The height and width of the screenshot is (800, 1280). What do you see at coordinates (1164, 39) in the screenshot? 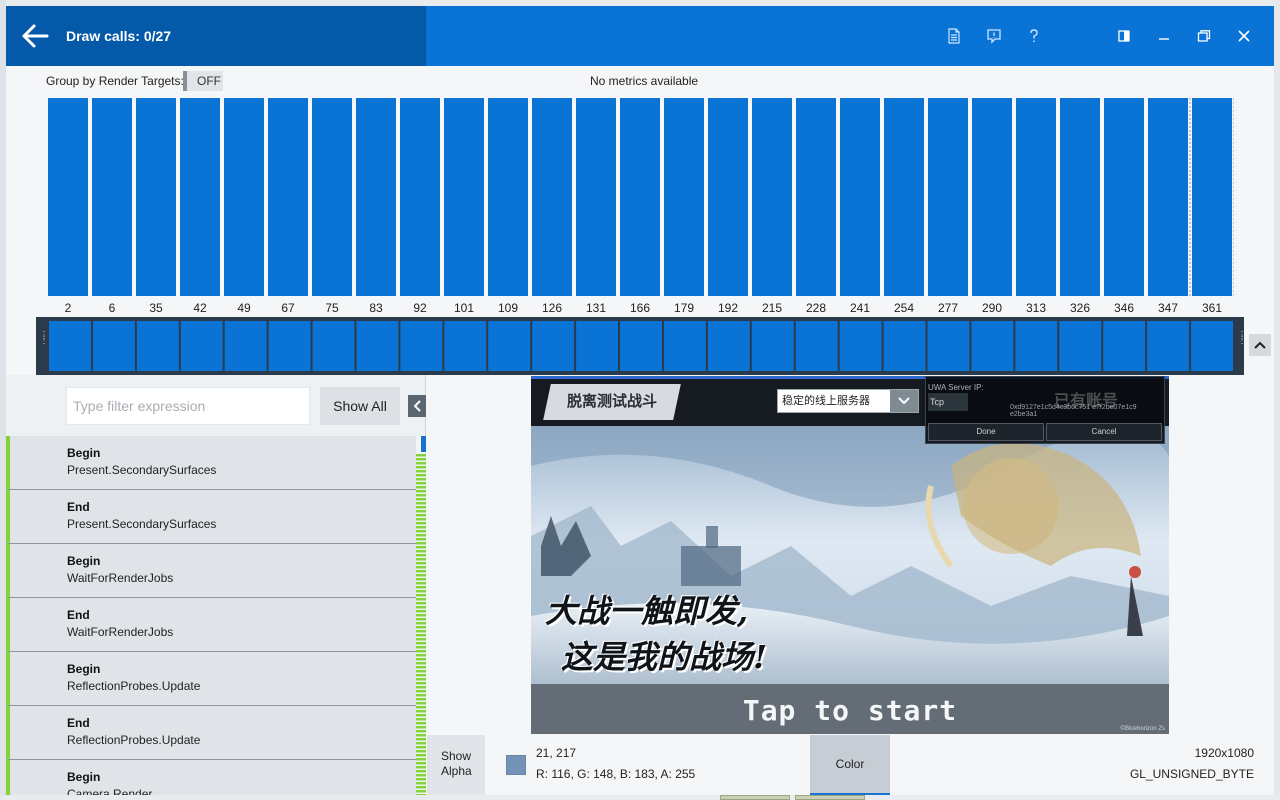
I see `minimize-icon` at bounding box center [1164, 39].